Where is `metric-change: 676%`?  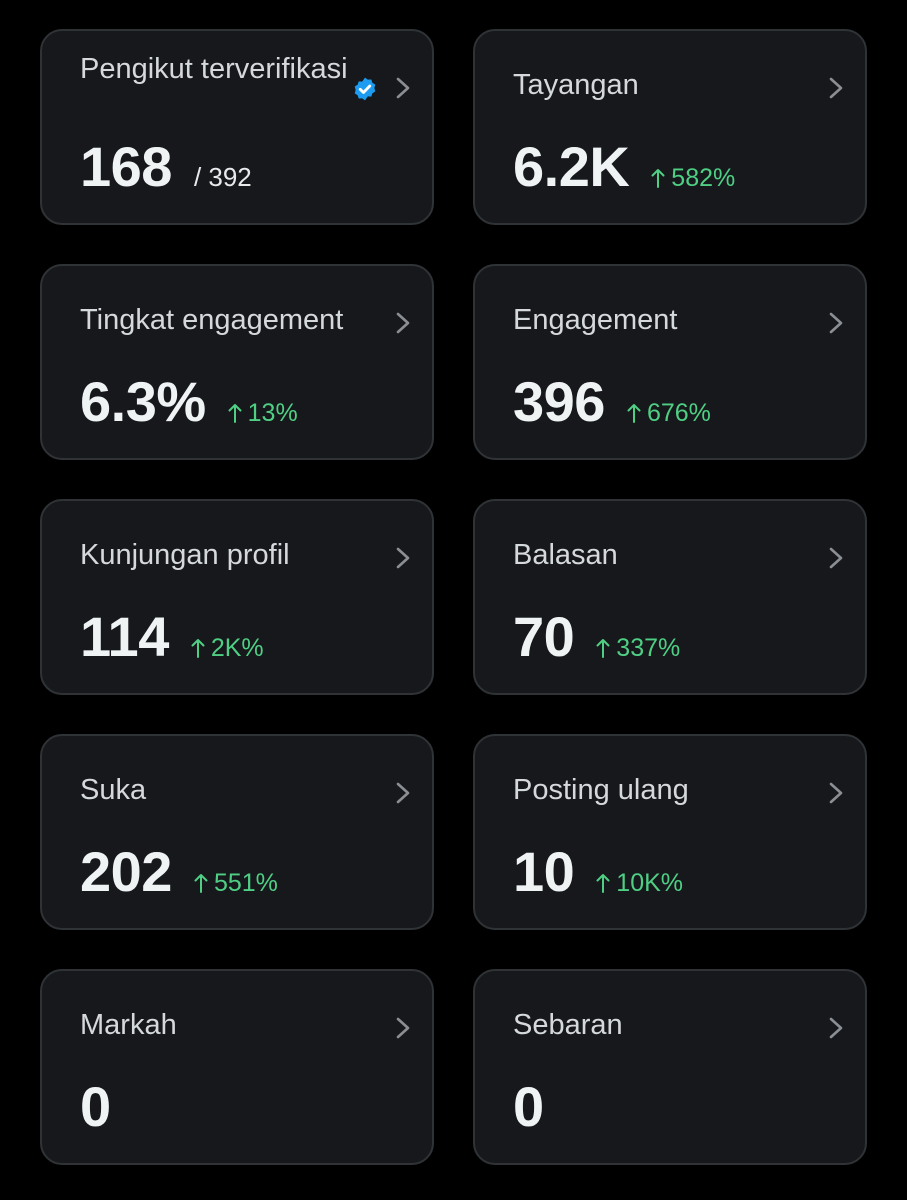
metric-change: 676% is located at coordinates (669, 413).